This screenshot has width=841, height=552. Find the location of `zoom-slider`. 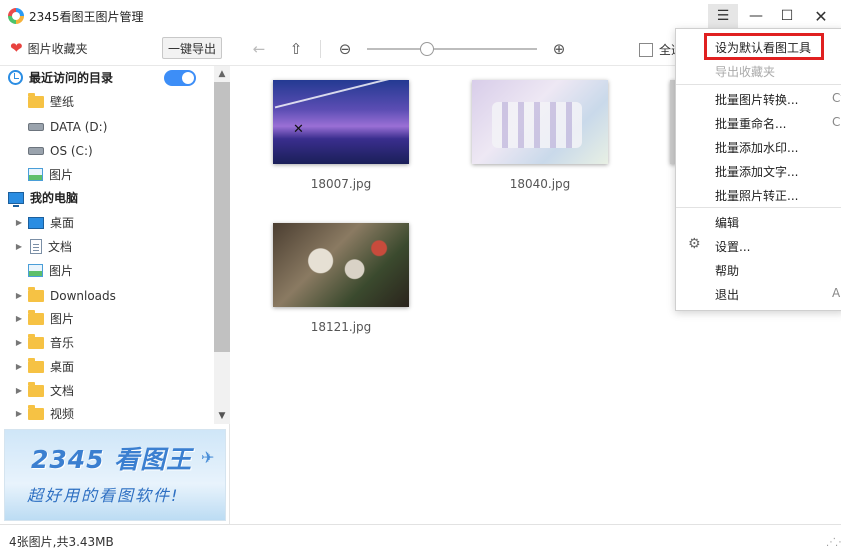

zoom-slider is located at coordinates (452, 49).